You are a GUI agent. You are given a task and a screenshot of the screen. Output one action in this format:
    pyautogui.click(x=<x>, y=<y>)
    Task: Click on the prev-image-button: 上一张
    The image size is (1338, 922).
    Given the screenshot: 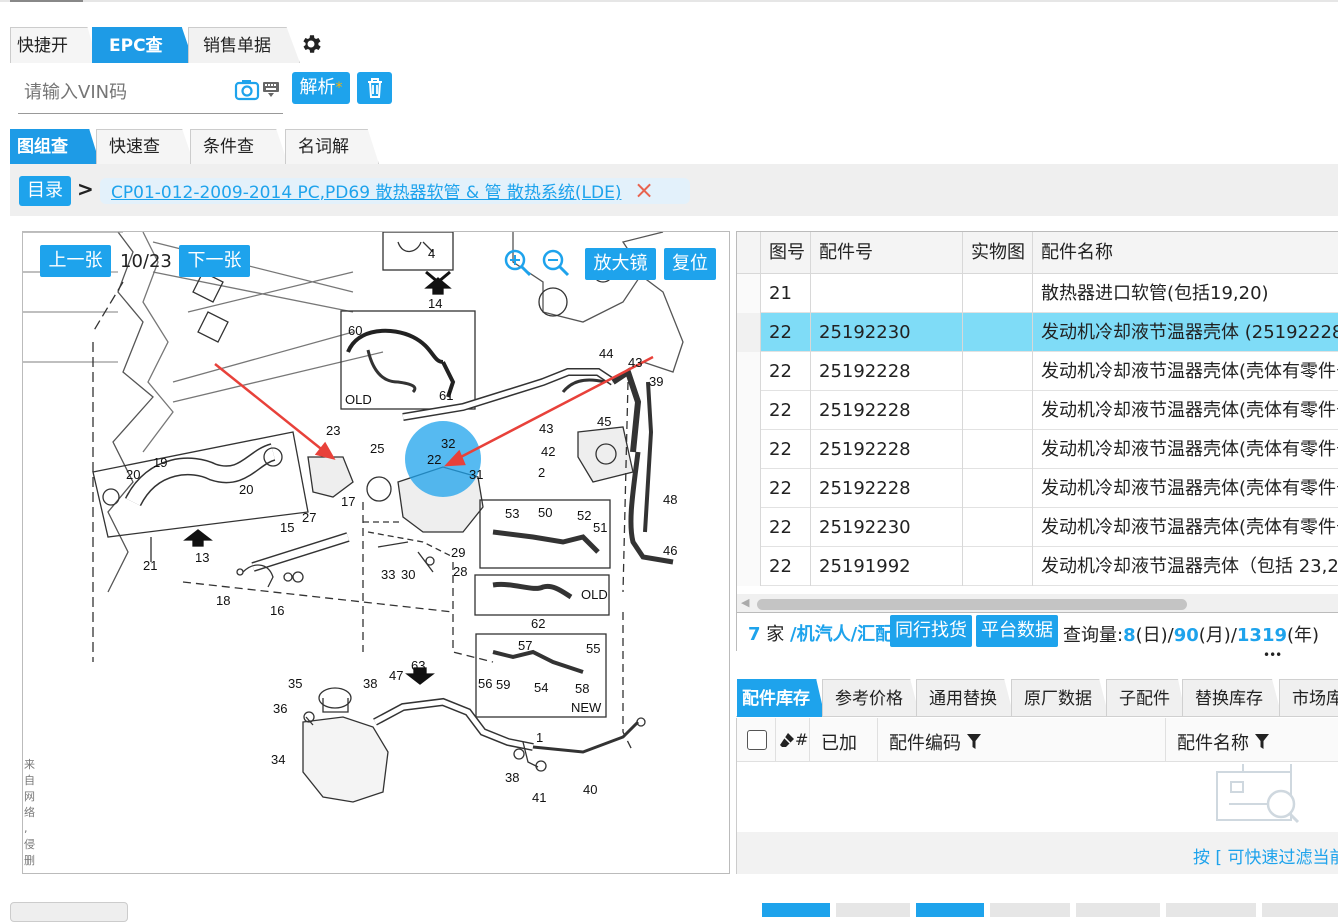 What is the action you would take?
    pyautogui.click(x=75, y=261)
    